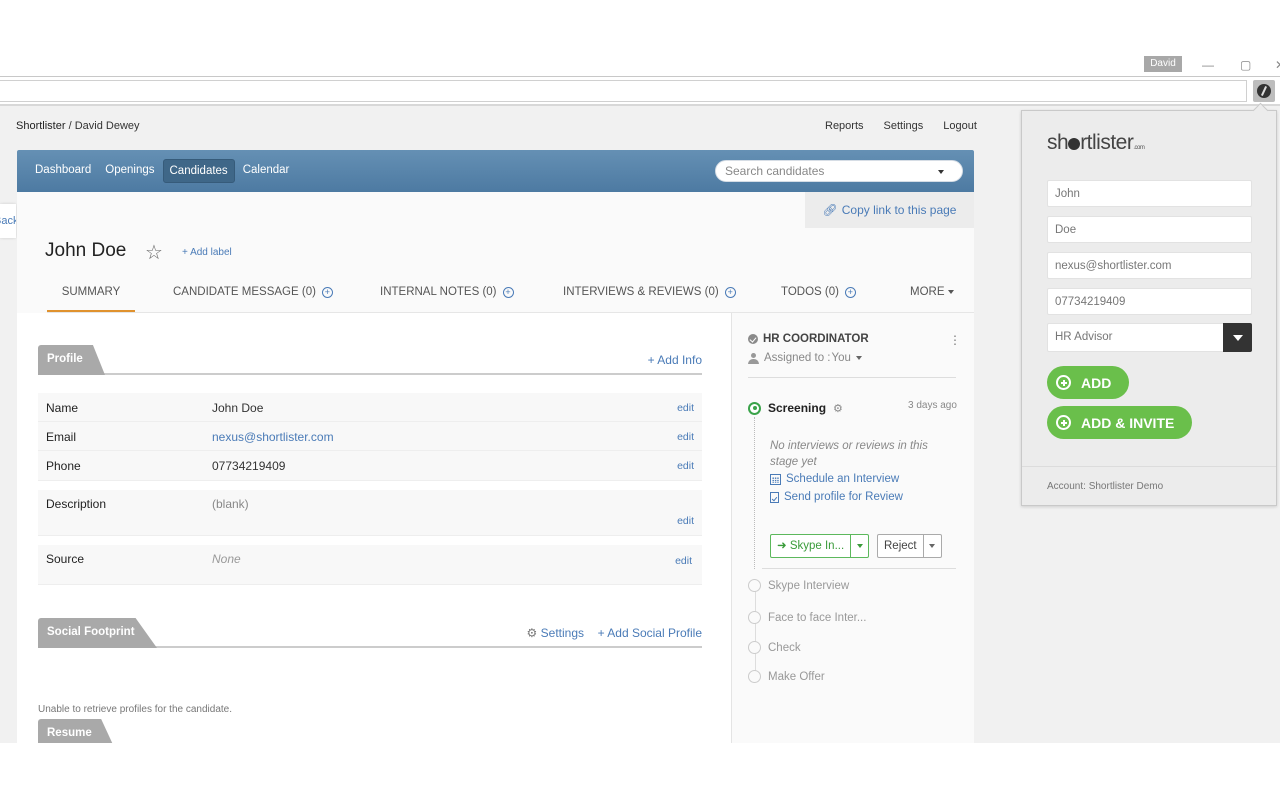  Describe the element at coordinates (899, 210) in the screenshot. I see `copy-link-label: Copy link to this page` at that location.